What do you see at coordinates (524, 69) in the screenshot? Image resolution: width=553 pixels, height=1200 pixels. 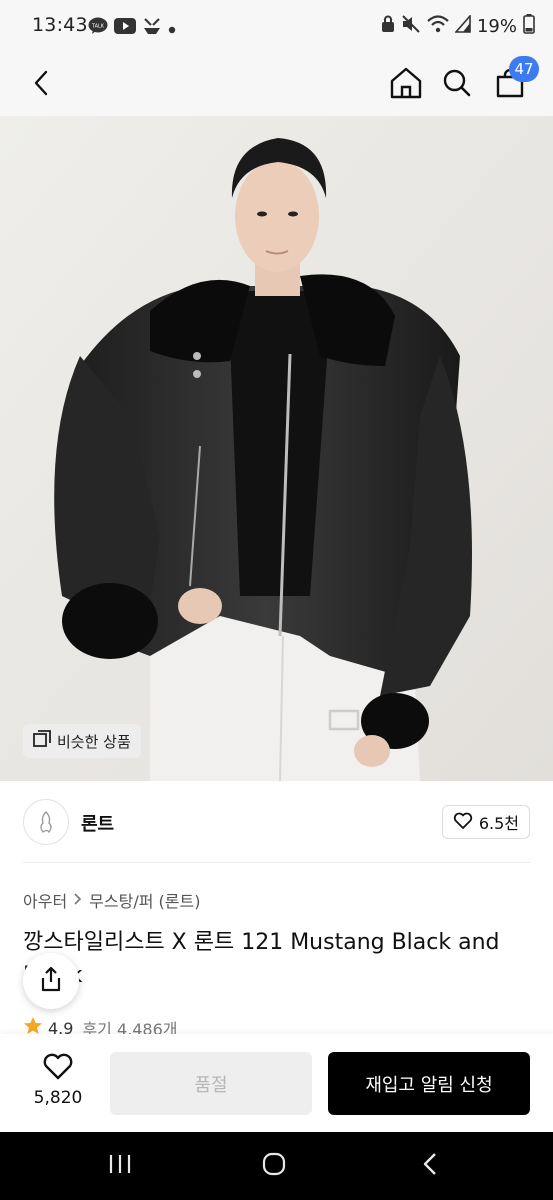 I see `cart-count-badge: 47` at bounding box center [524, 69].